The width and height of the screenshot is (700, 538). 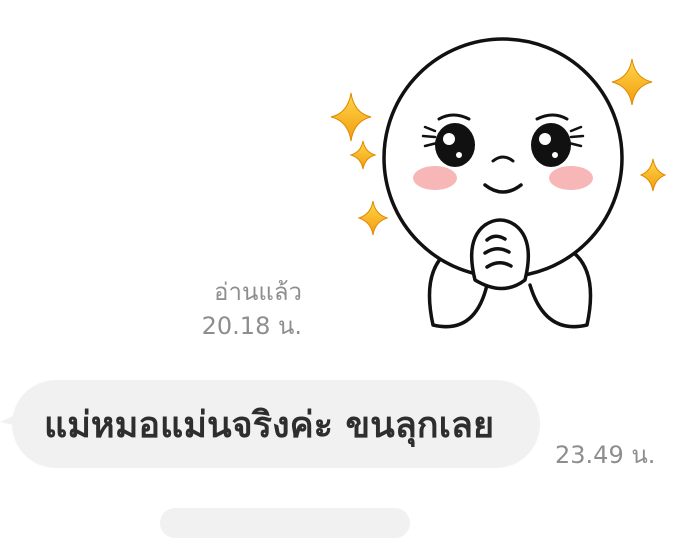 What do you see at coordinates (258, 292) in the screenshot?
I see `read-status: อ่านแล้ว` at bounding box center [258, 292].